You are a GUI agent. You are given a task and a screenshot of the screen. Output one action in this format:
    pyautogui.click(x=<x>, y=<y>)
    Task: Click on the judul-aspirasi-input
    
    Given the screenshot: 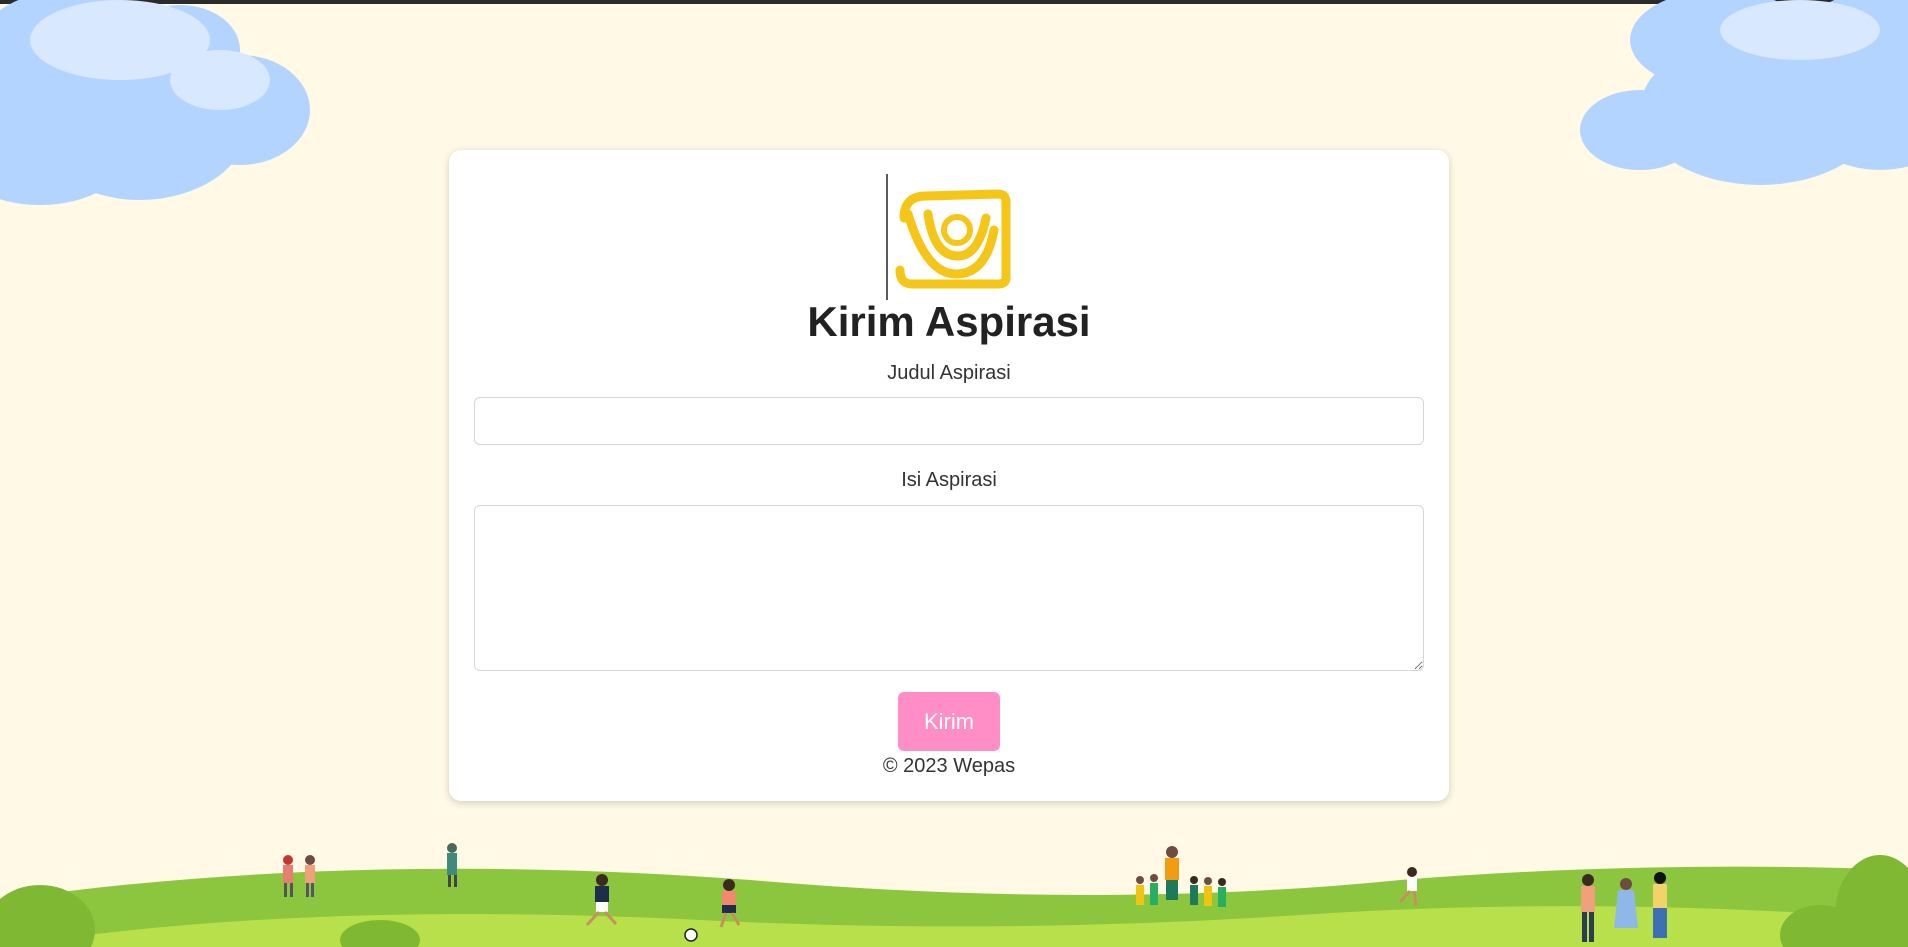 What is the action you would take?
    pyautogui.click(x=949, y=421)
    